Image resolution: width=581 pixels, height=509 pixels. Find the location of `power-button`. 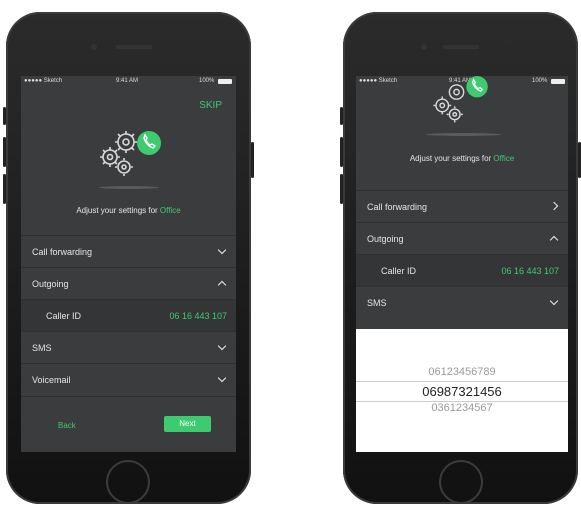

power-button is located at coordinates (252, 160).